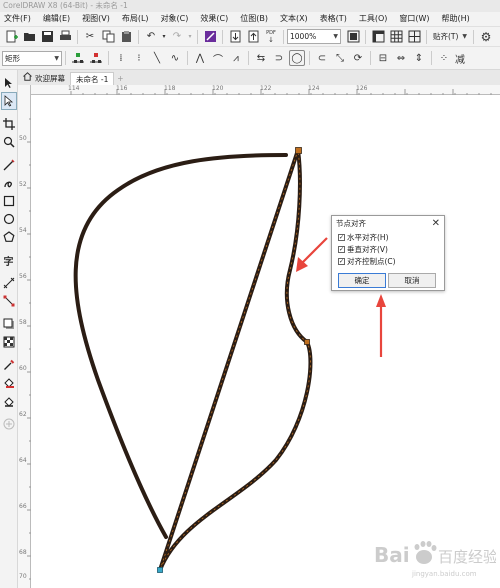 The height and width of the screenshot is (588, 500). Describe the element at coordinates (362, 280) in the screenshot. I see `ok-button: 确定` at that location.